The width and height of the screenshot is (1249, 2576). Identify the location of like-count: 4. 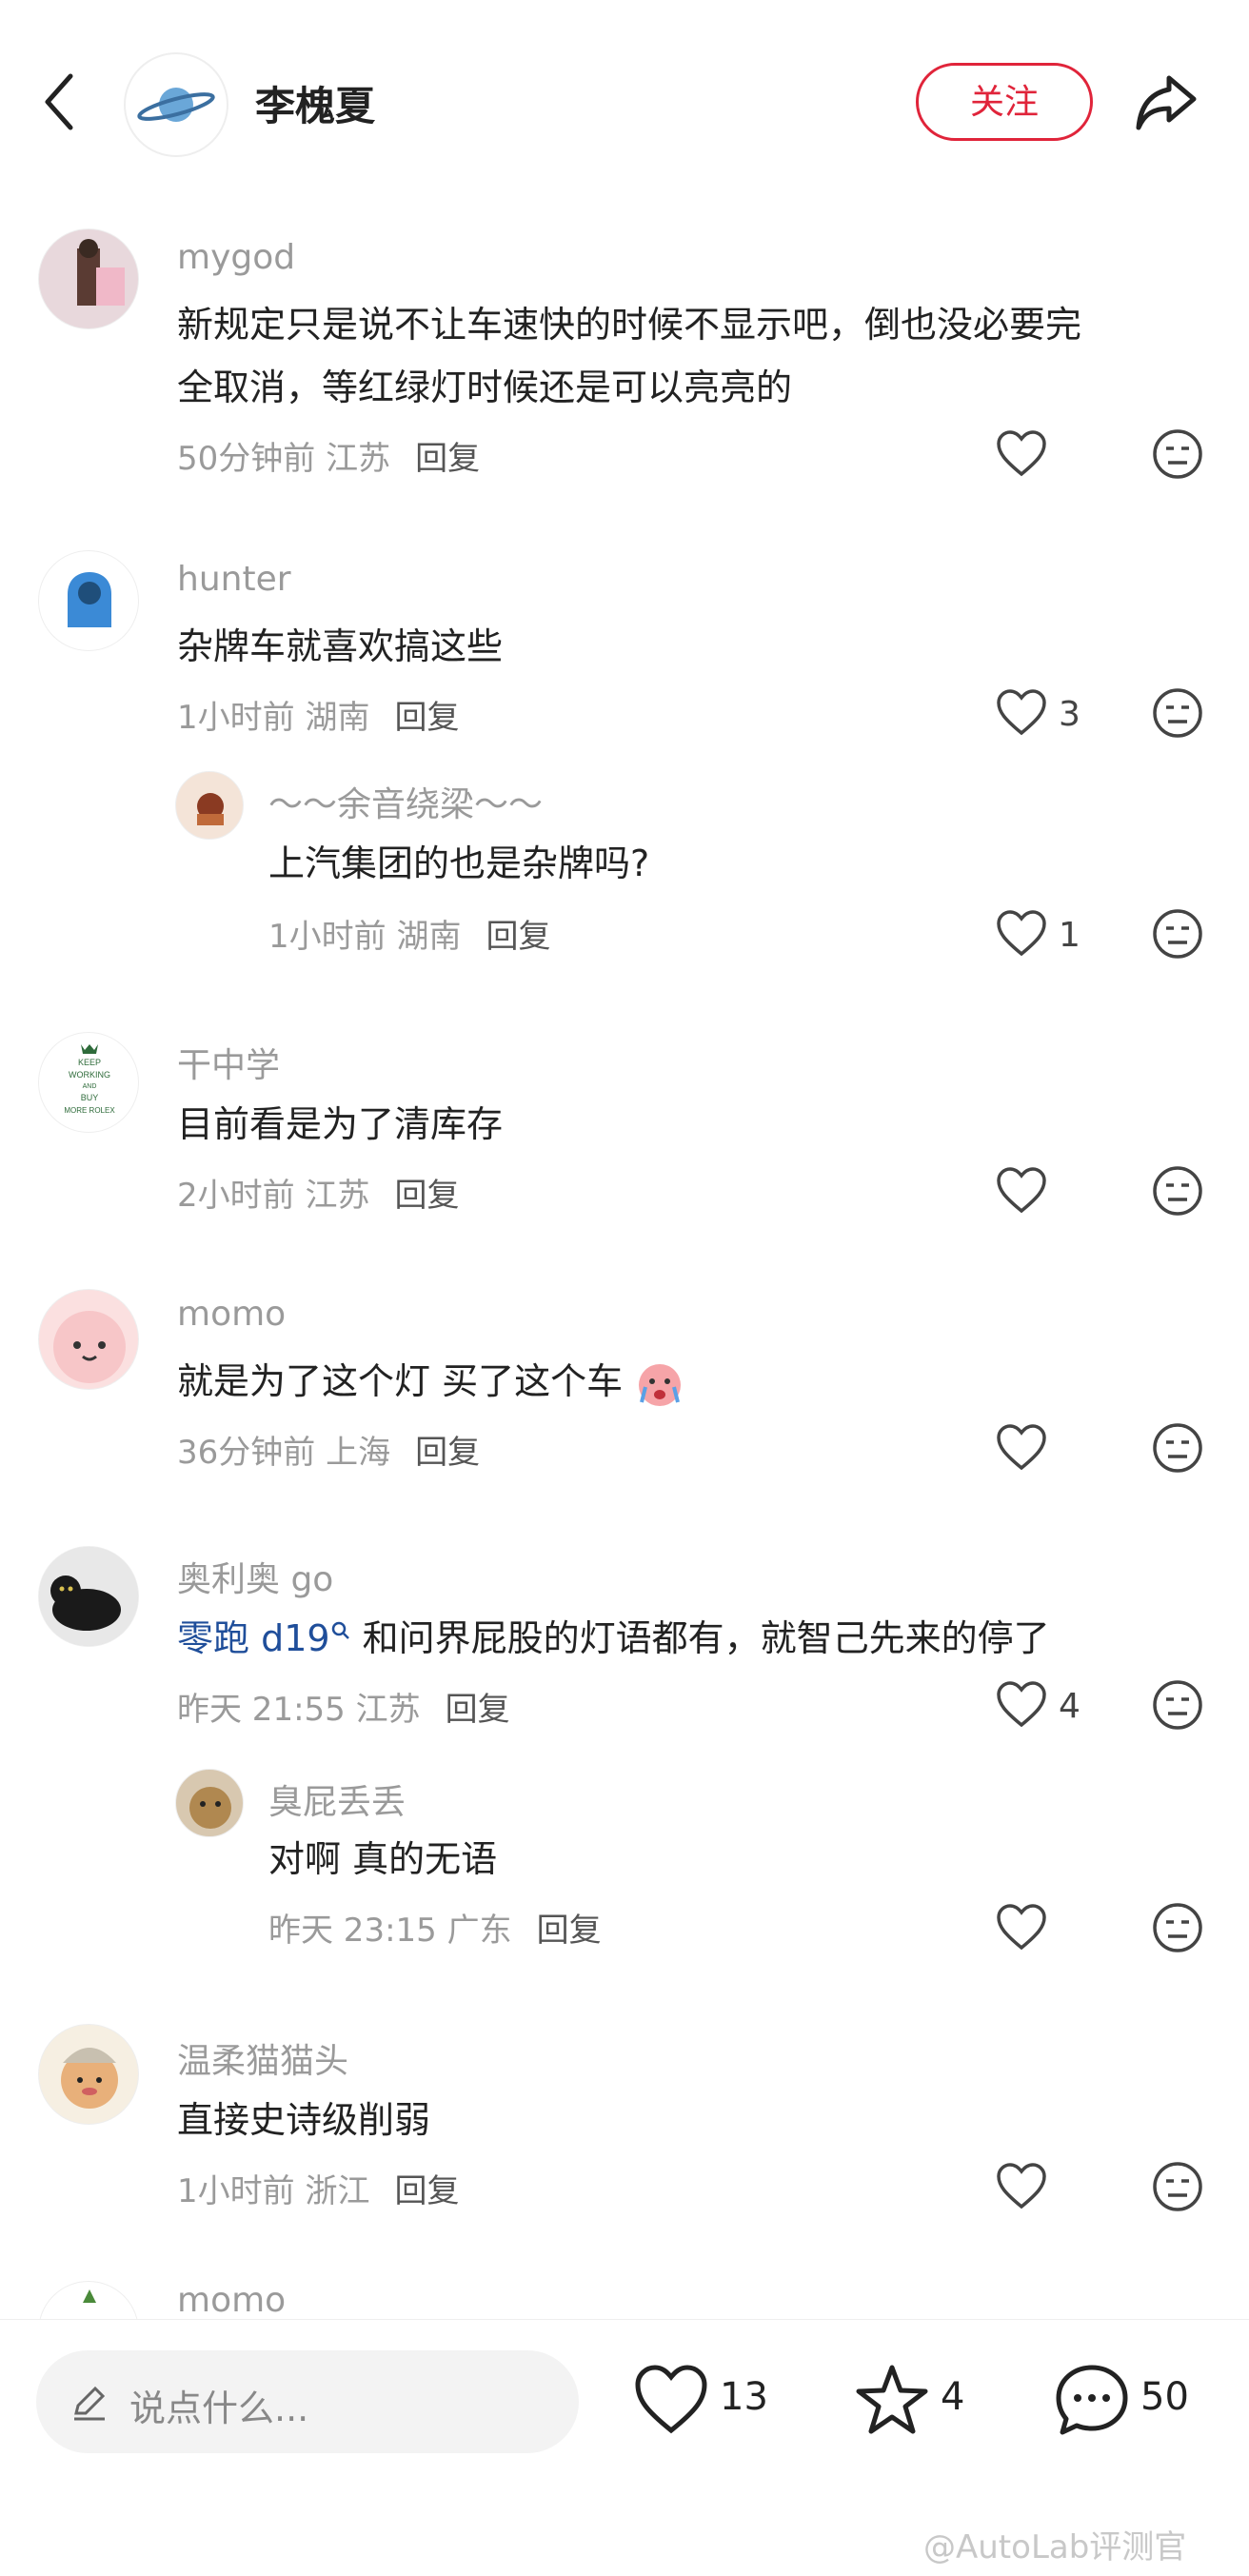
(1069, 1706).